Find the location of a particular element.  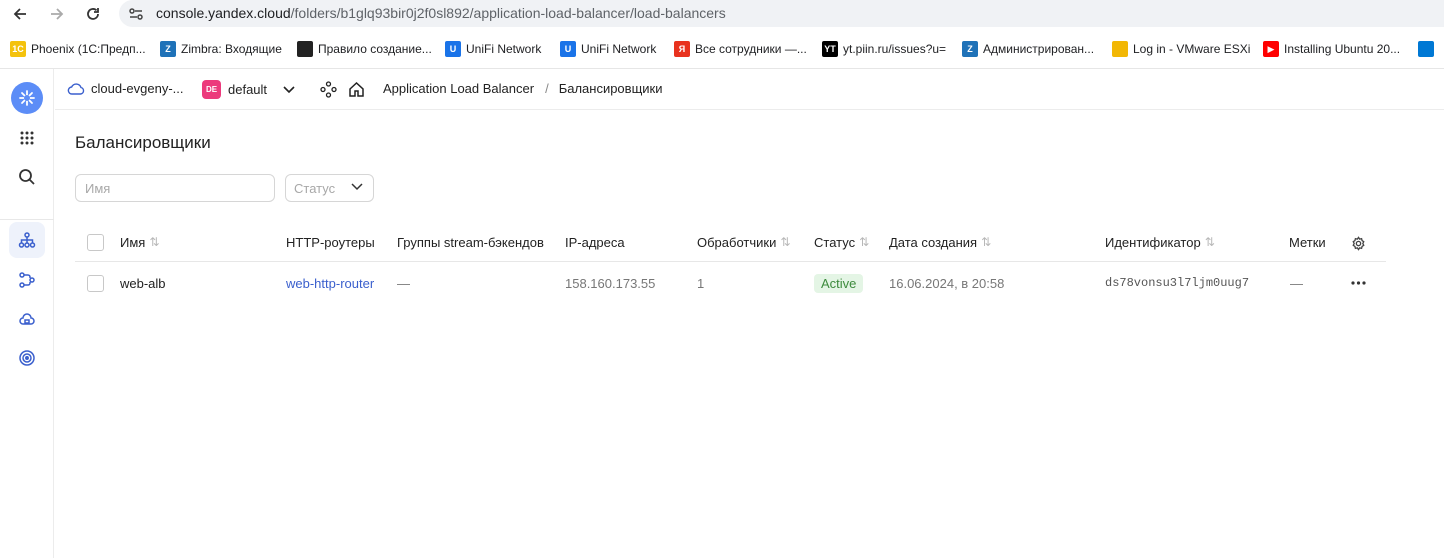

status-filter-select: Статус is located at coordinates (329, 188).